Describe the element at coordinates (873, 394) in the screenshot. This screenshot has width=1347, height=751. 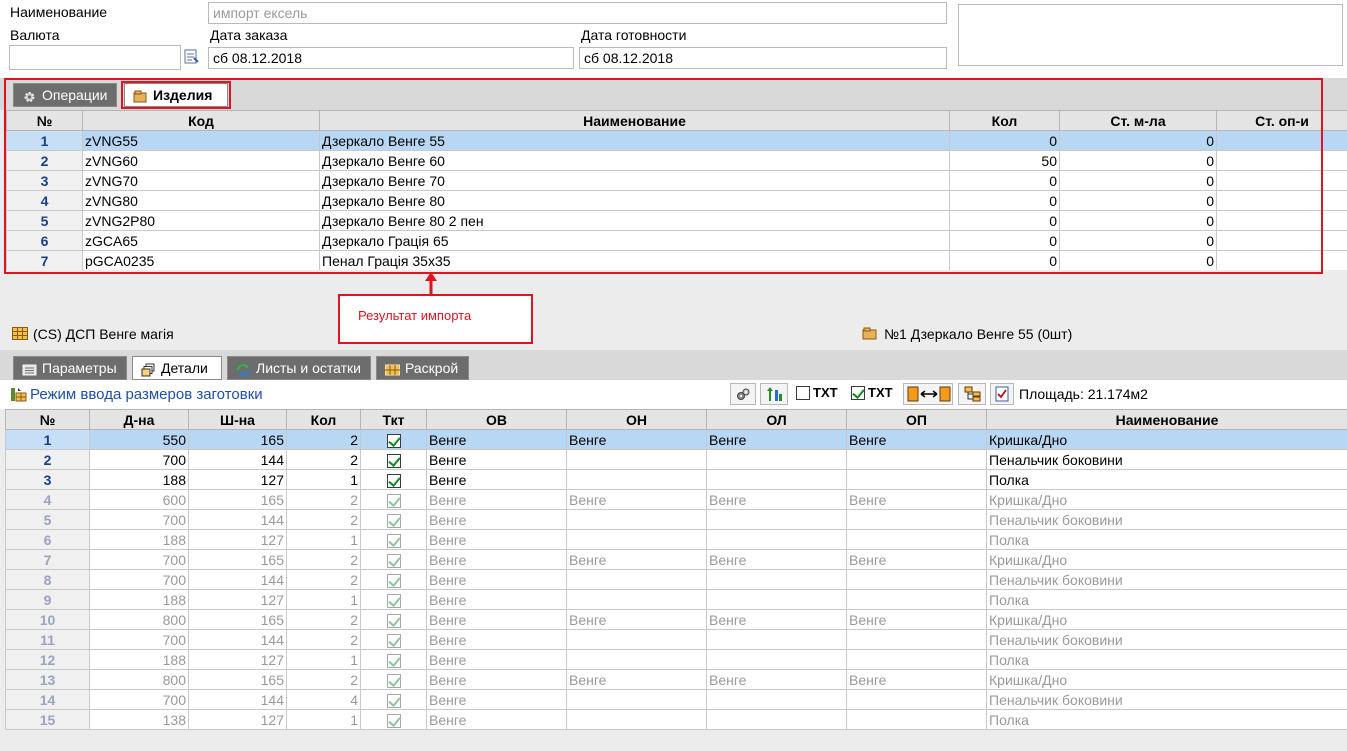
I see `txt-on-toggle: TXT` at that location.